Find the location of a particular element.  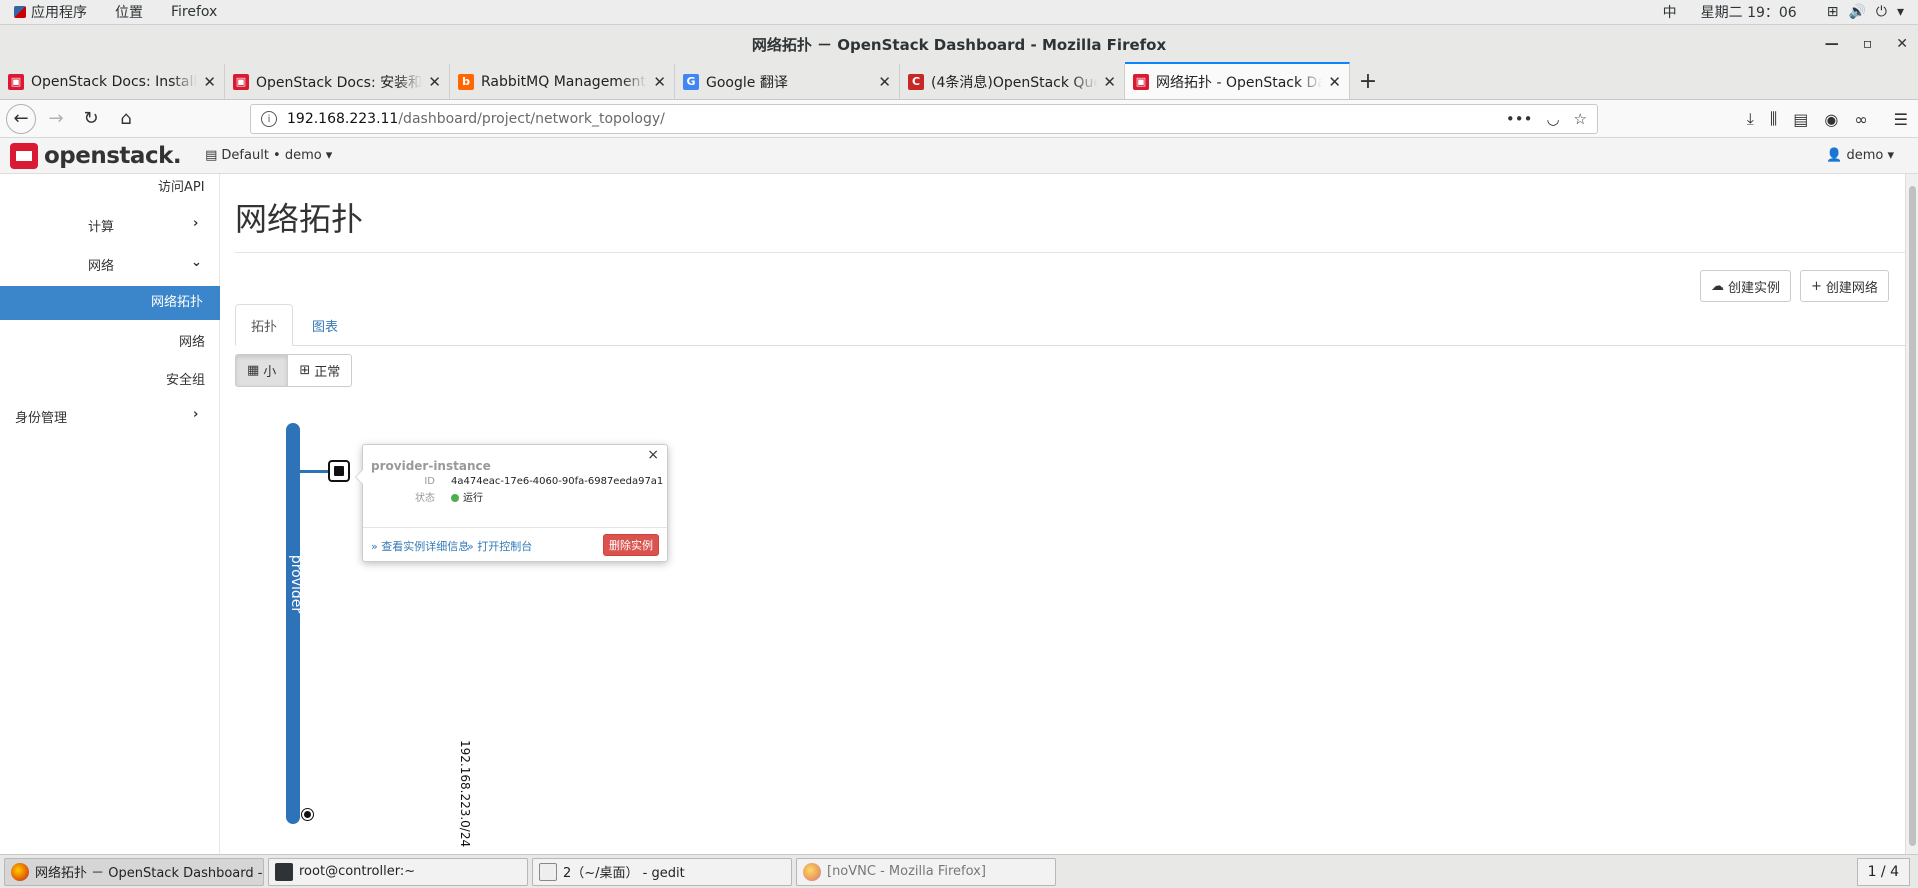

browser-tab: b RabbitMQ Management ✕ is located at coordinates (562, 81).